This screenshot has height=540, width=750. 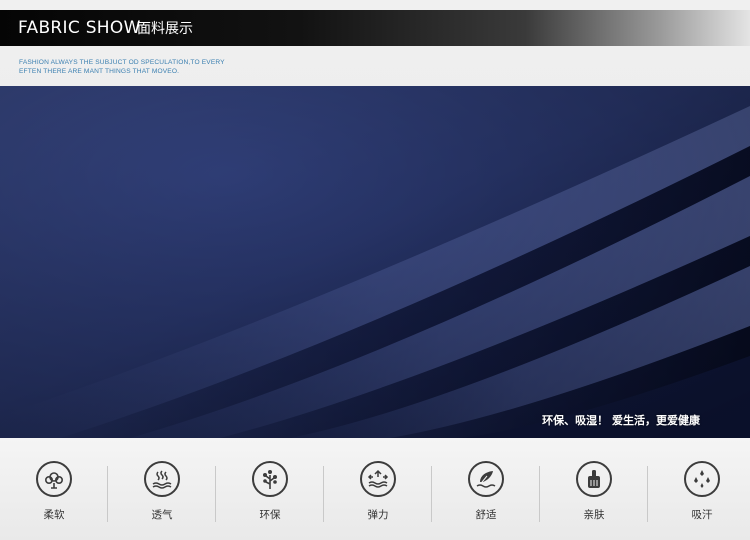 I want to click on feature-label: 舒适, so click(x=486, y=515).